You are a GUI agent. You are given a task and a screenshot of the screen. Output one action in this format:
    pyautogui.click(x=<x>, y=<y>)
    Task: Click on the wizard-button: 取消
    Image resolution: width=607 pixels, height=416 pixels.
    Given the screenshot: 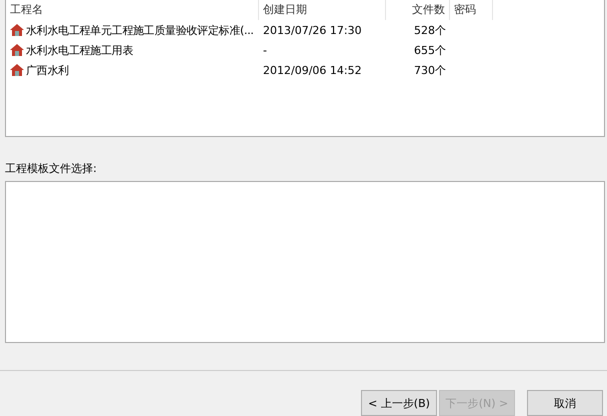 What is the action you would take?
    pyautogui.click(x=565, y=403)
    